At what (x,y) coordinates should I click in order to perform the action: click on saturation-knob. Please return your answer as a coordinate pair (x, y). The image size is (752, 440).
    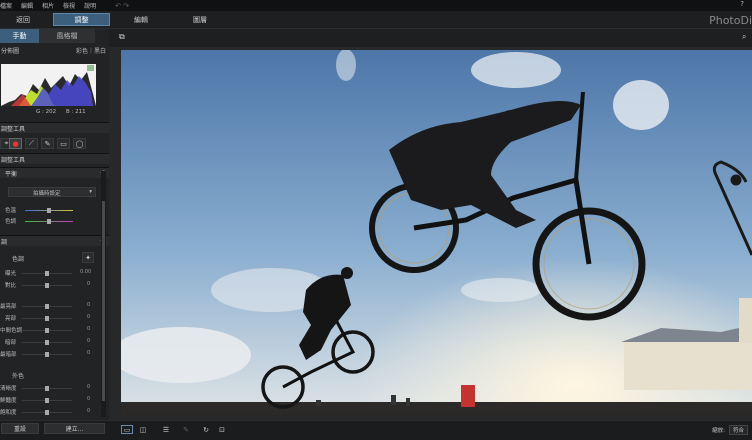
    Looking at the image, I should click on (47, 412).